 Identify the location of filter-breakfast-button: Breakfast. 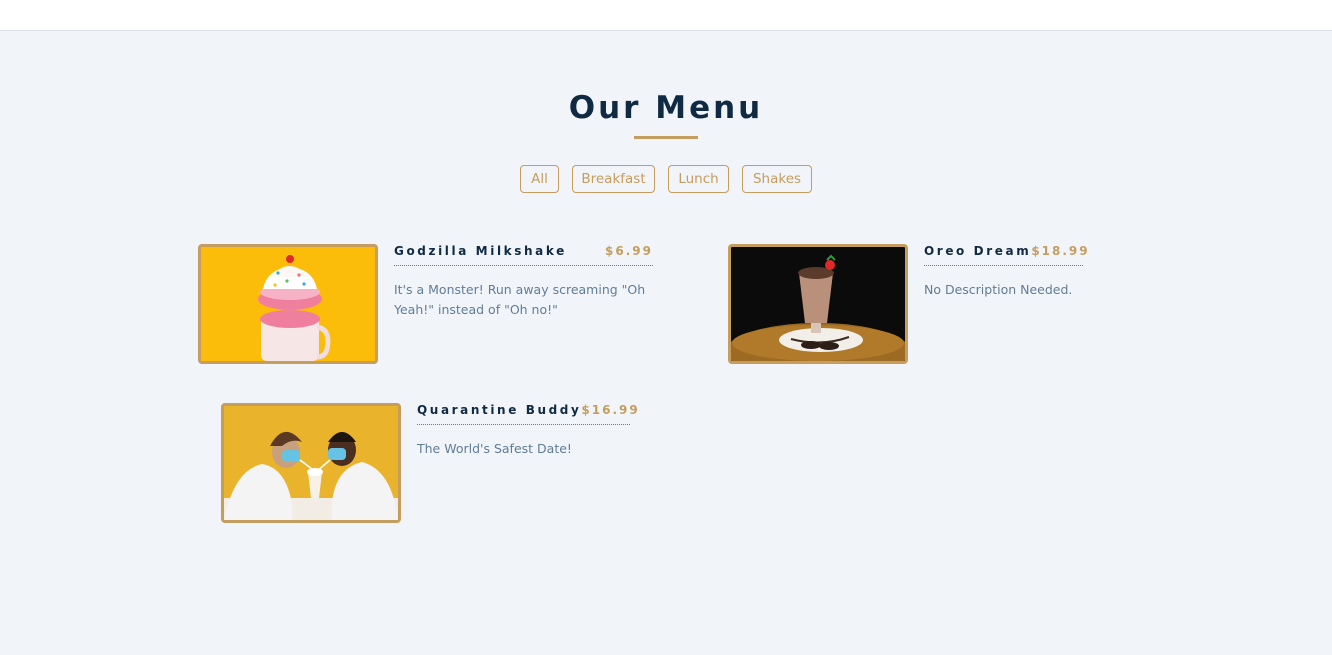
(613, 179).